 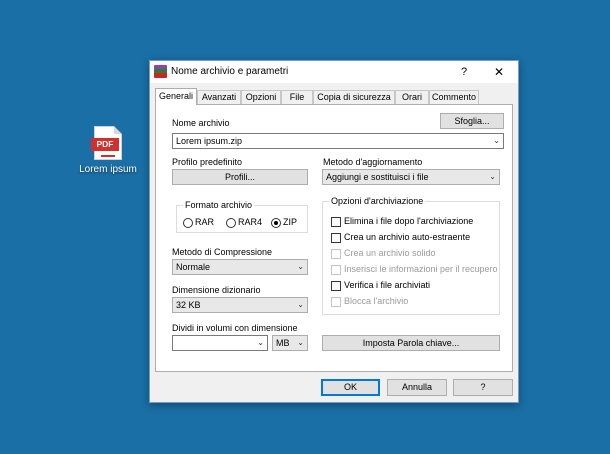 What do you see at coordinates (417, 387) in the screenshot?
I see `cancel-button: Annulla` at bounding box center [417, 387].